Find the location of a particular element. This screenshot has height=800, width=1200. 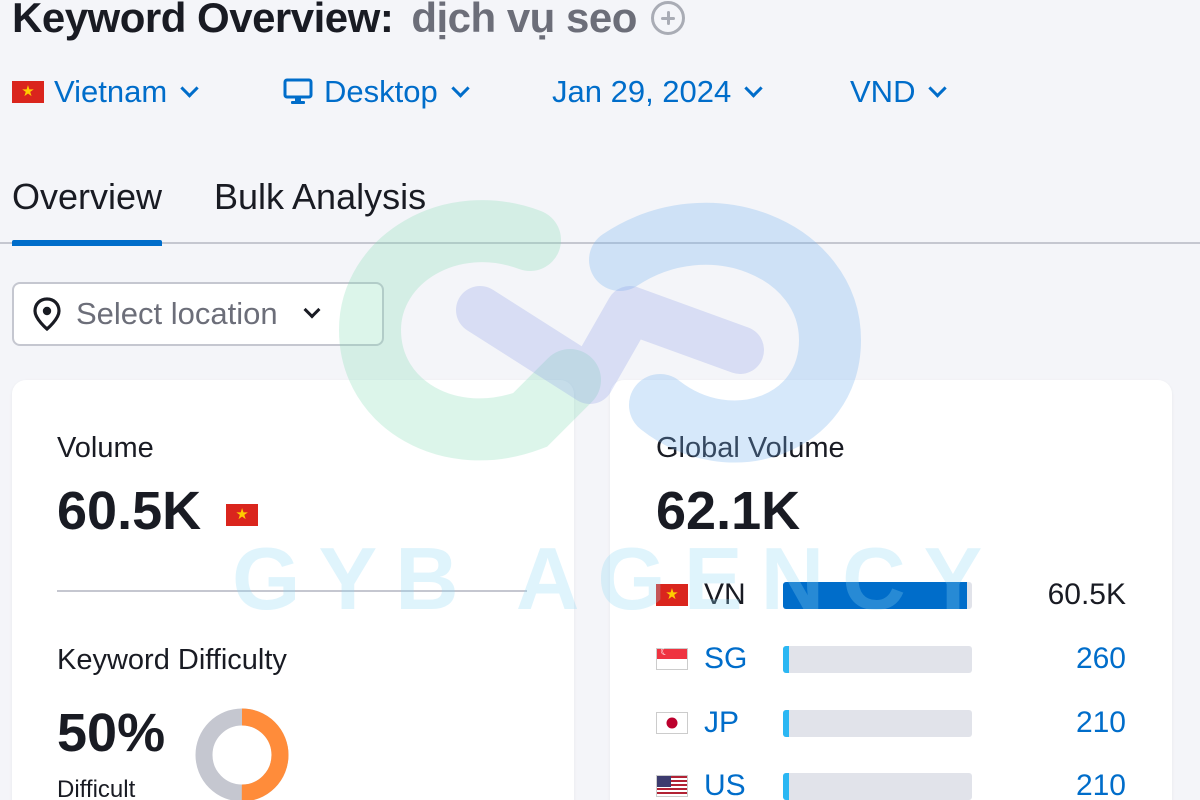

country-row-vn: VN 60.5K is located at coordinates (891, 595).